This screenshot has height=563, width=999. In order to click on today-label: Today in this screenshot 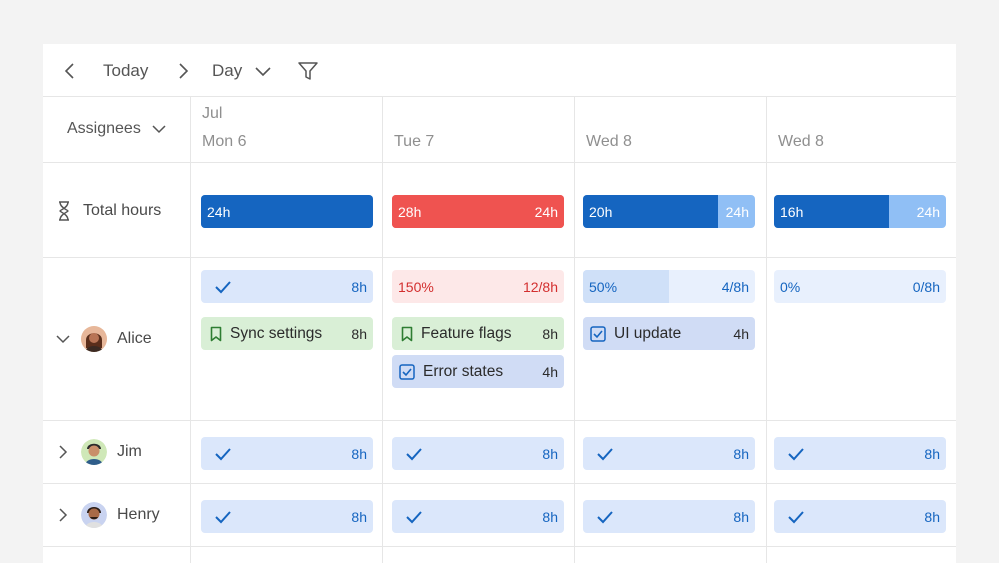, I will do `click(126, 70)`.